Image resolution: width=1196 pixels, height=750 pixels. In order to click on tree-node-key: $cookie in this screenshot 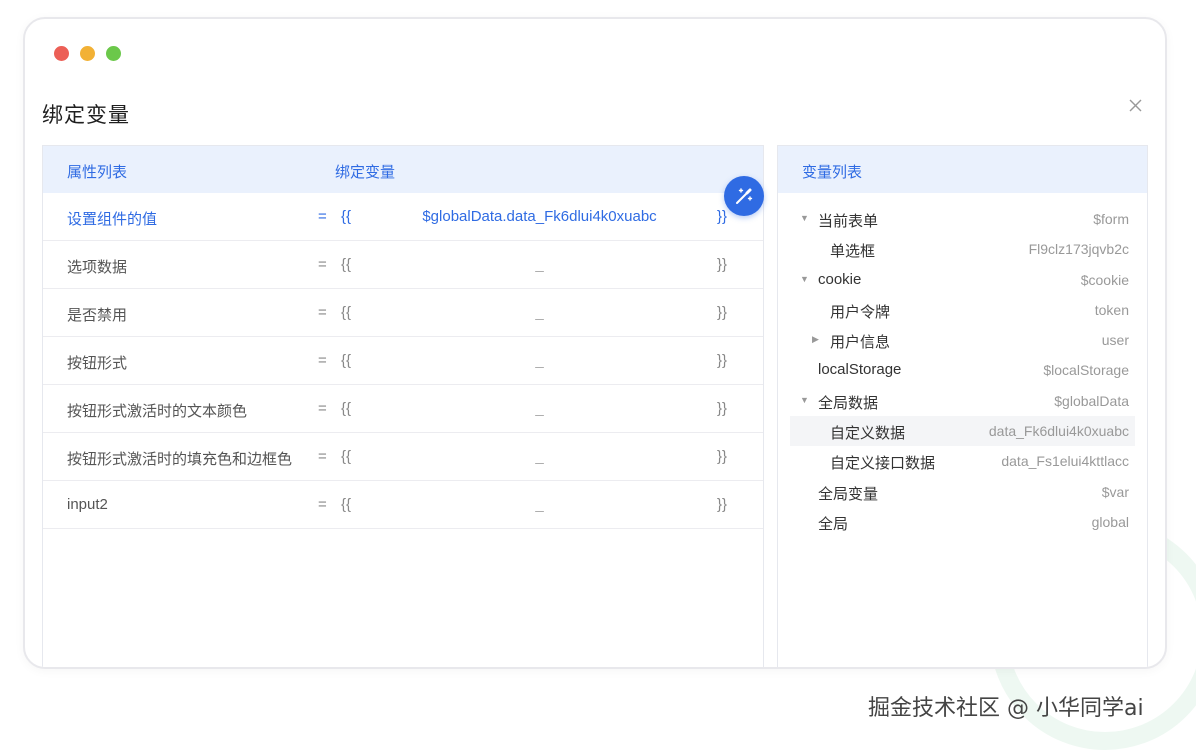, I will do `click(1104, 279)`.